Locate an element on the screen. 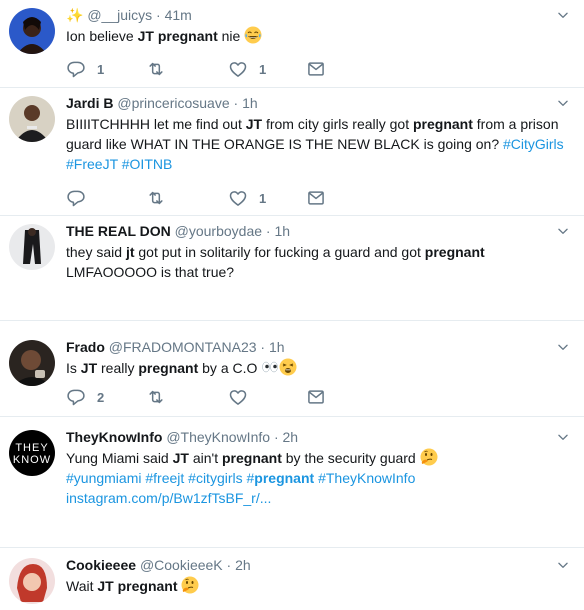 The image size is (584, 610). thinking-face-emoji is located at coordinates (190, 585).